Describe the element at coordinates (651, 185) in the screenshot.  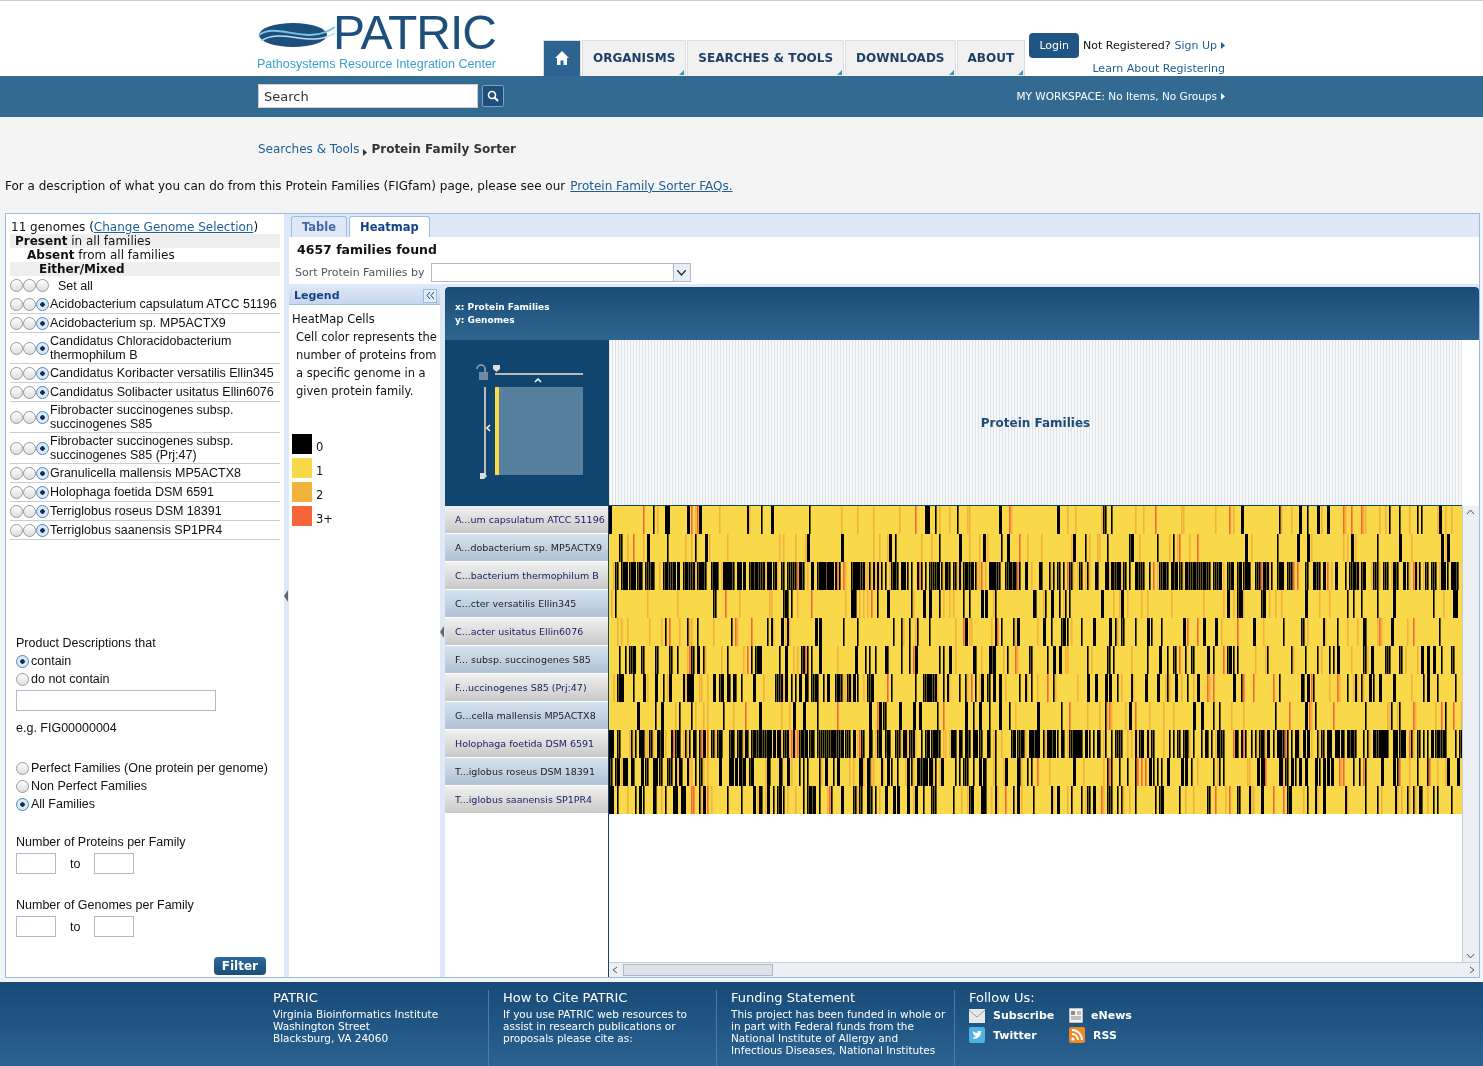
I see `faq-link: Protein Family Sorter FAQs.` at that location.